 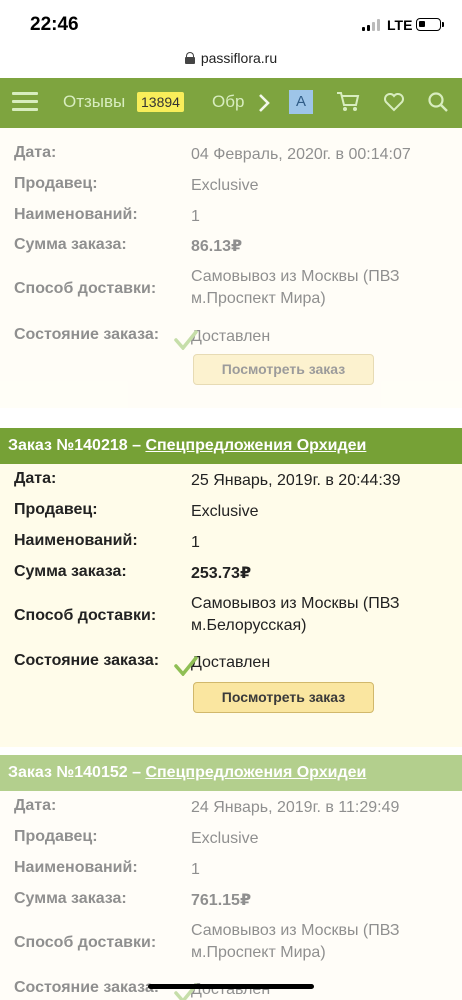 What do you see at coordinates (301, 102) in the screenshot?
I see `accessibility-button: A` at bounding box center [301, 102].